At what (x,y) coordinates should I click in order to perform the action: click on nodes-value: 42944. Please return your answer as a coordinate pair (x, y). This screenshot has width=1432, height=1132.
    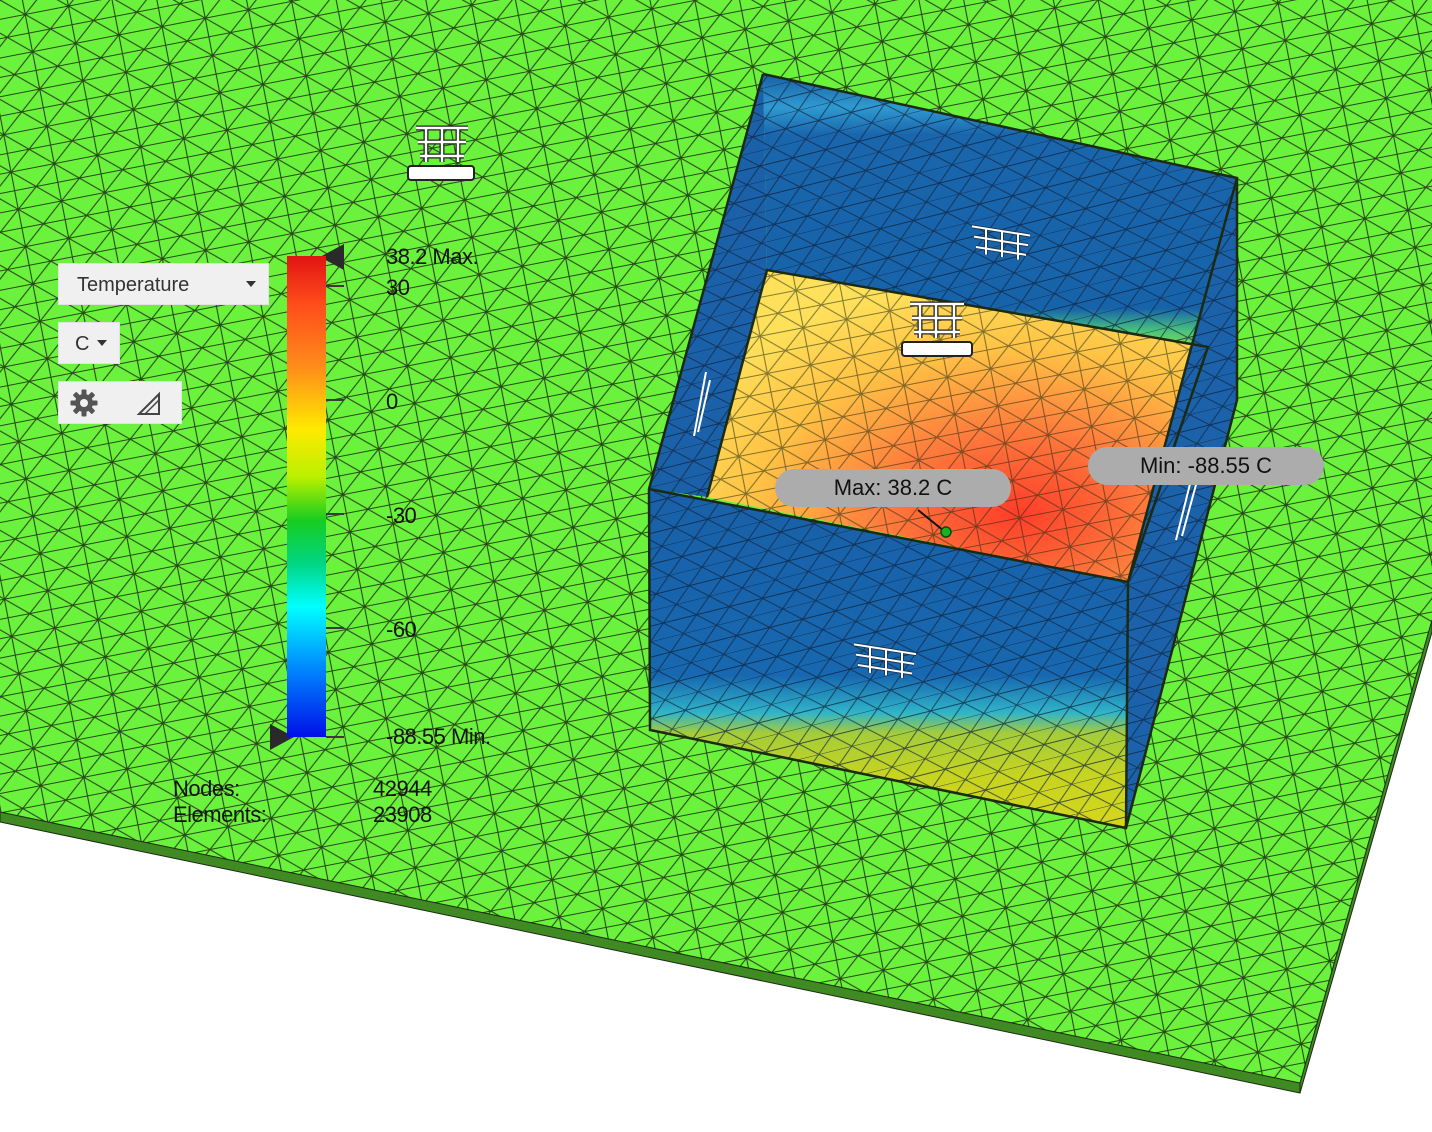
    Looking at the image, I should click on (402, 788).